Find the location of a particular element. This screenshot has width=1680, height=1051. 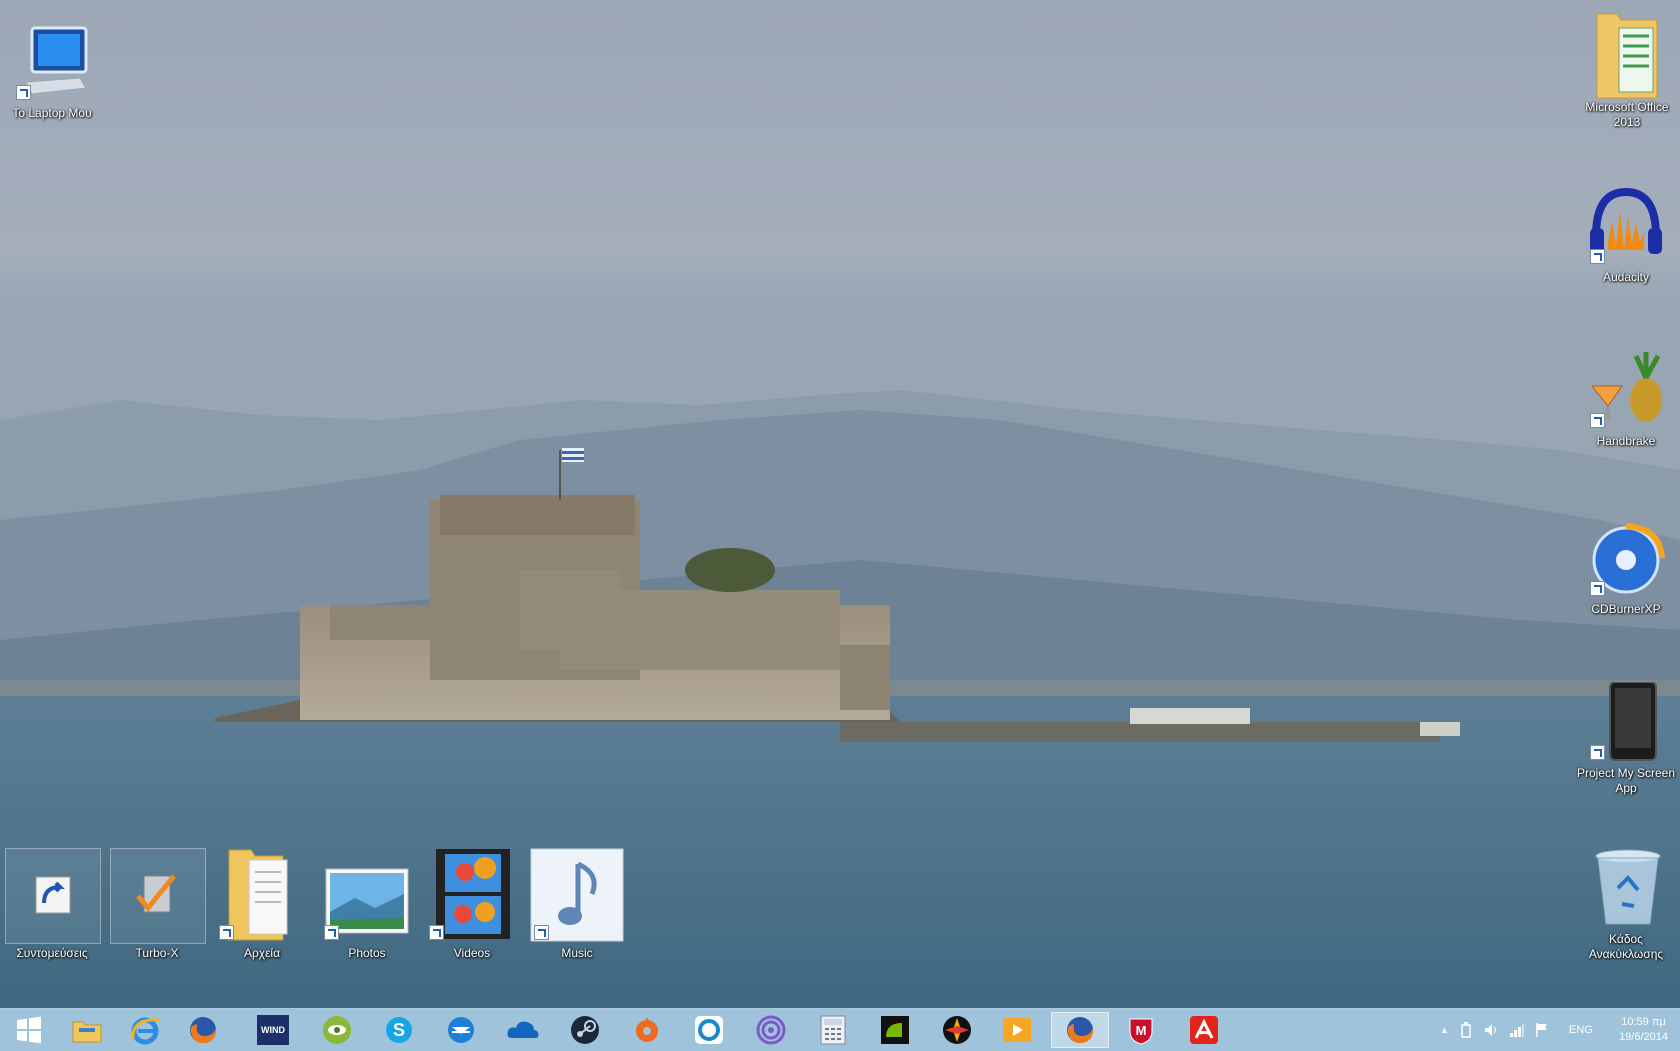

computer-icon is located at coordinates (52, 62).